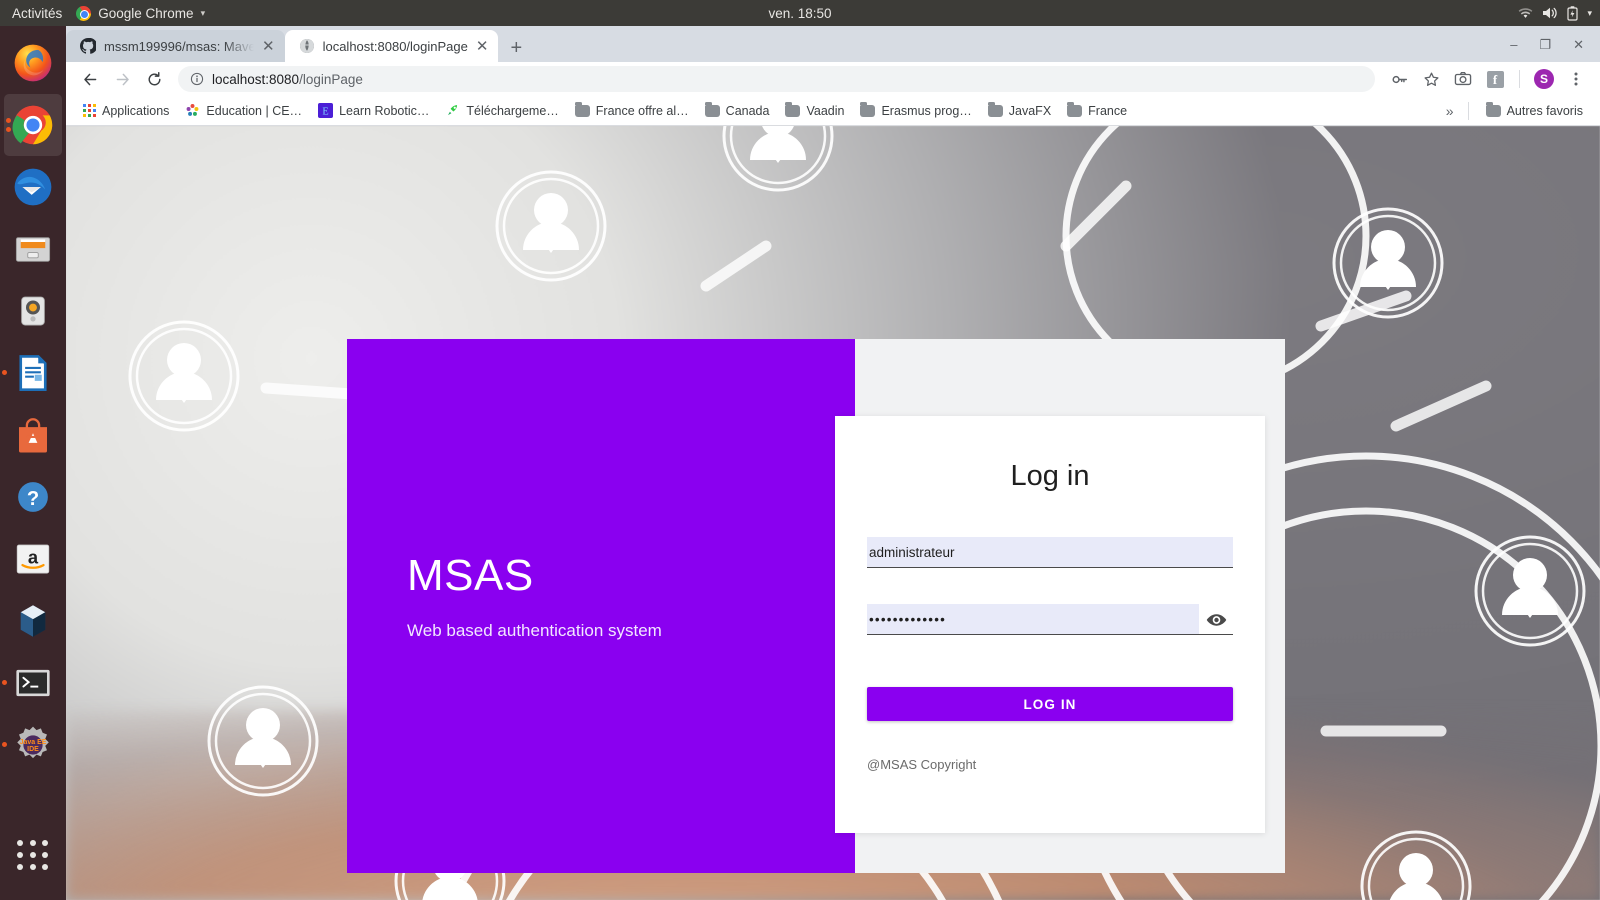  I want to click on bookmark-france: France, so click(1097, 111).